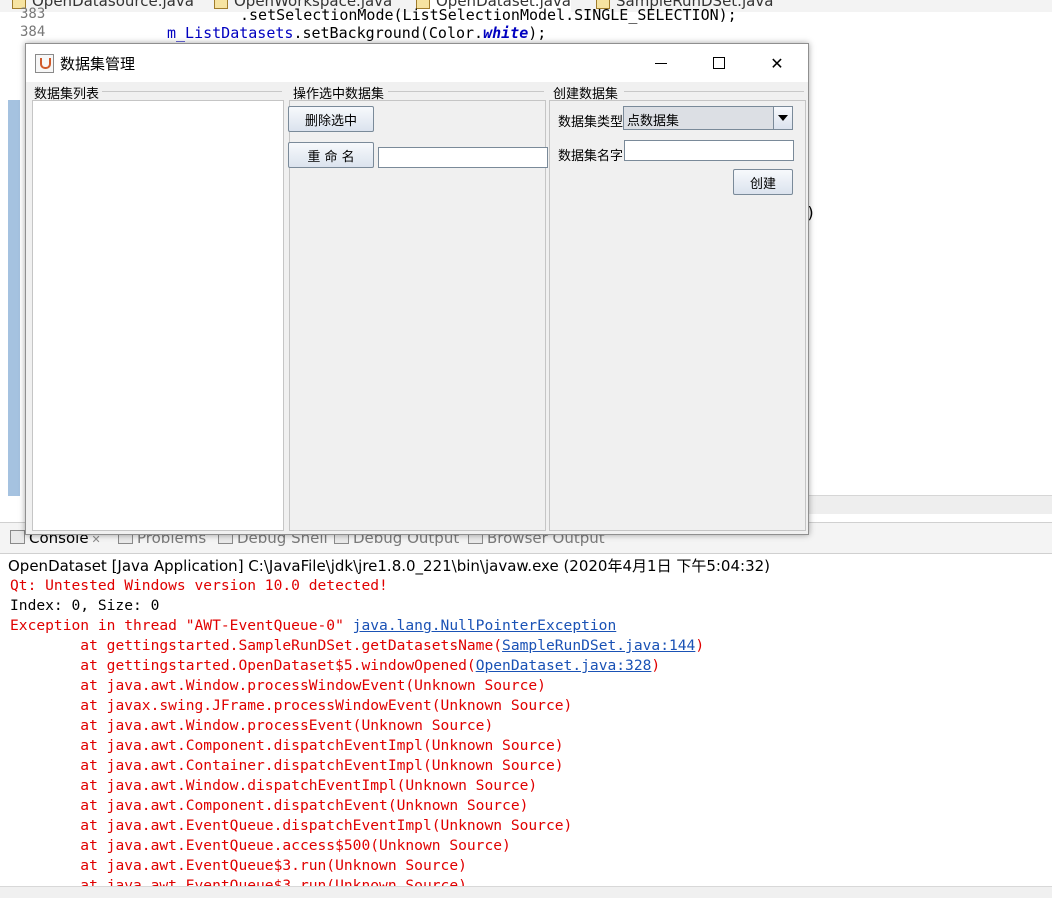 Image resolution: width=1052 pixels, height=898 pixels. Describe the element at coordinates (14, 298) in the screenshot. I see `overview-ruler` at that location.